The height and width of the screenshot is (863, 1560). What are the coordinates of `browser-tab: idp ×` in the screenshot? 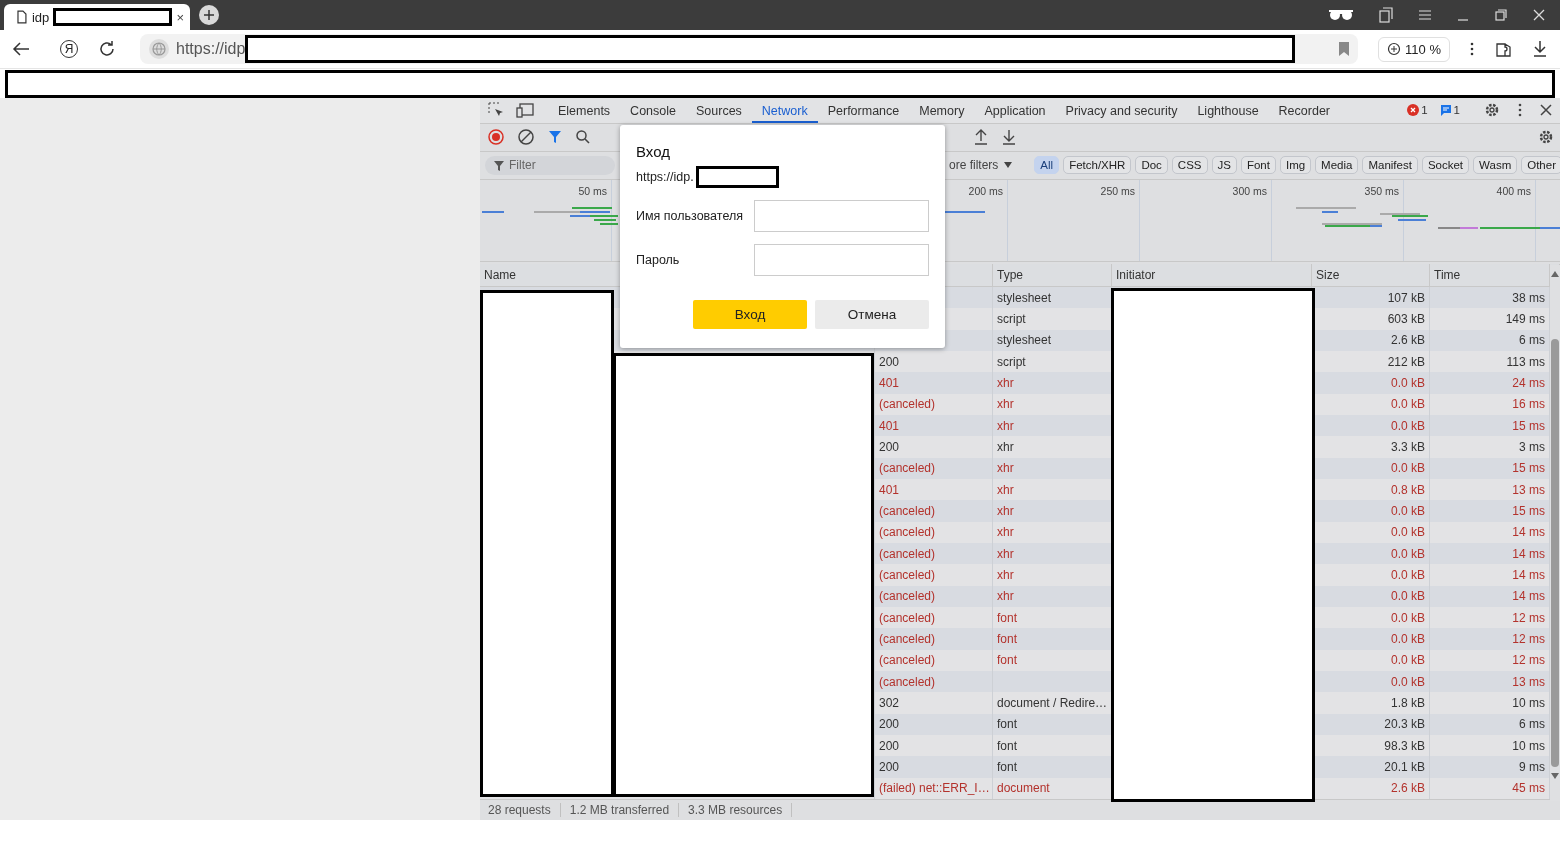 It's located at (97, 17).